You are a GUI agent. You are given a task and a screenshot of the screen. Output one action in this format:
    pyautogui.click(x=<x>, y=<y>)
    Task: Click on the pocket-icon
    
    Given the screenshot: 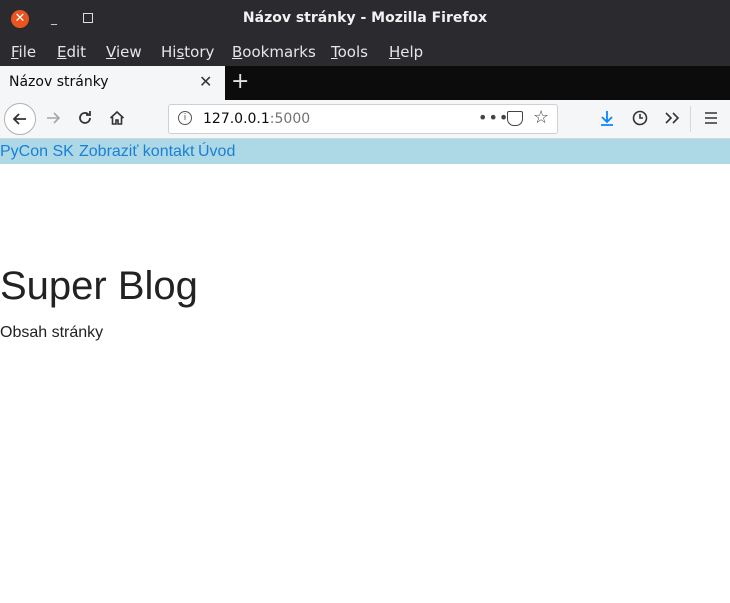 What is the action you would take?
    pyautogui.click(x=515, y=118)
    